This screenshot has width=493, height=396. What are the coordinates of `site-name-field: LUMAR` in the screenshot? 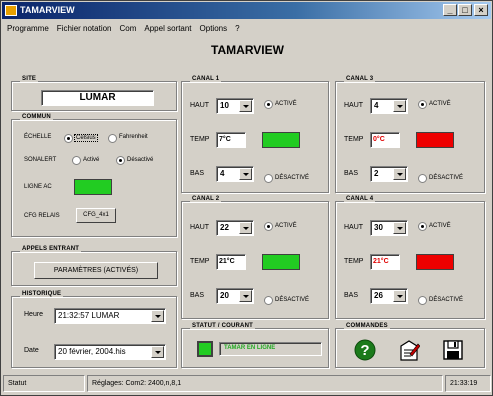 It's located at (97, 98).